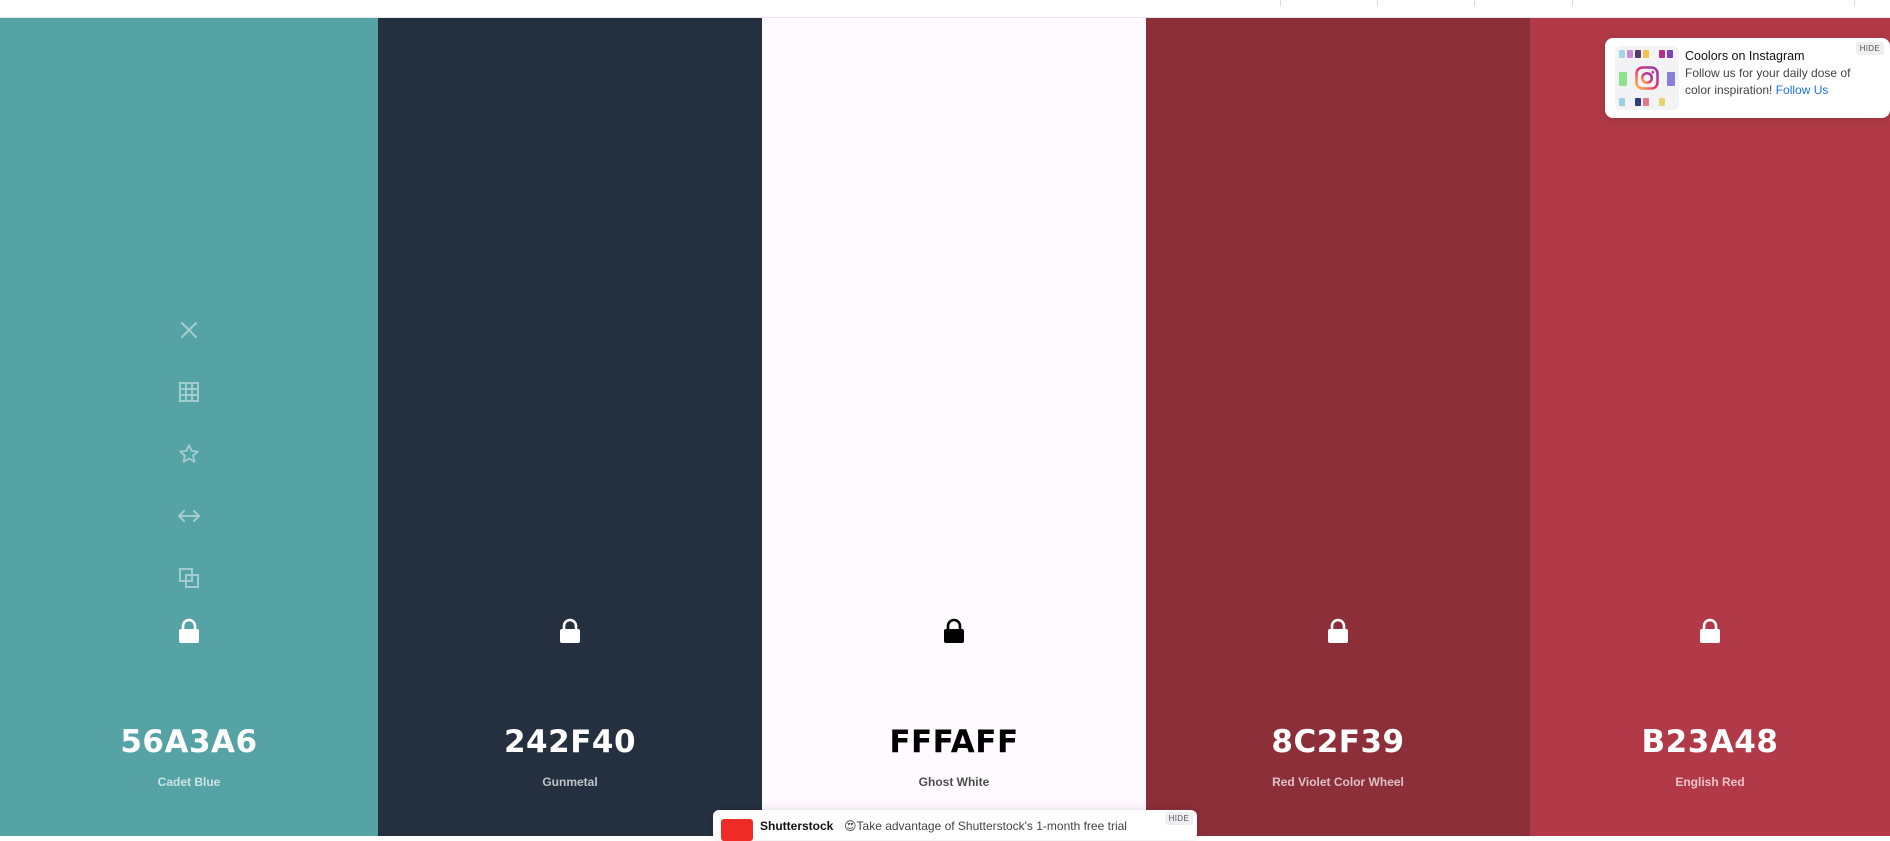 The image size is (1890, 841). What do you see at coordinates (1869, 48) in the screenshot?
I see `hide-popup-button: HIDE` at bounding box center [1869, 48].